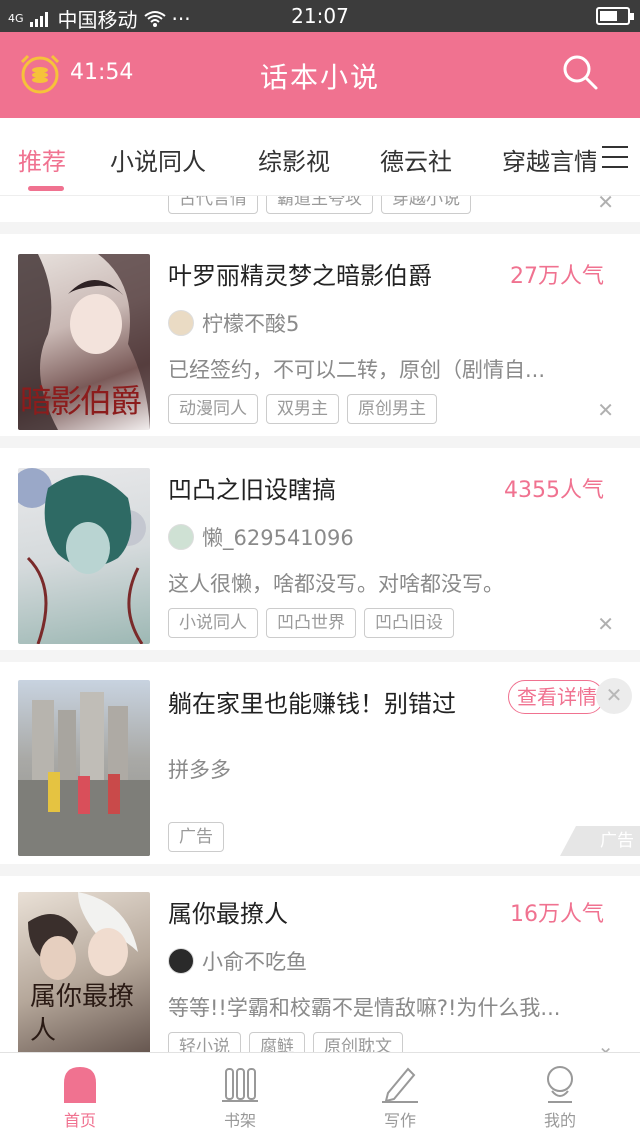 The height and width of the screenshot is (1139, 640). Describe the element at coordinates (319, 205) in the screenshot. I see `tag: 霸道主夸攻` at that location.